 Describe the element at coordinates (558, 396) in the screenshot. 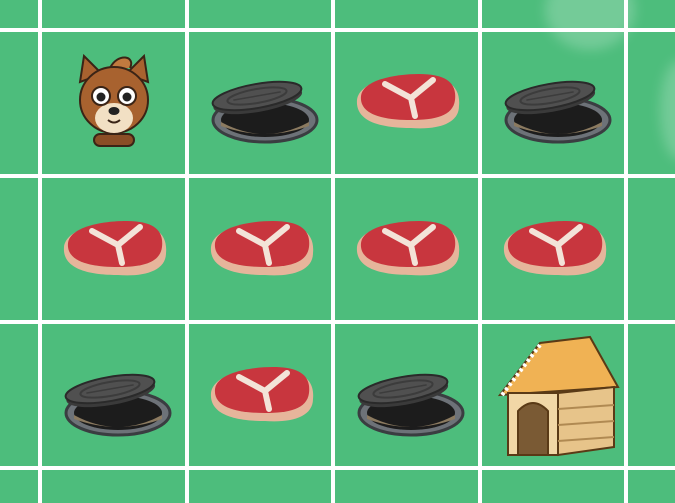

I see `doghouse-icon` at that location.